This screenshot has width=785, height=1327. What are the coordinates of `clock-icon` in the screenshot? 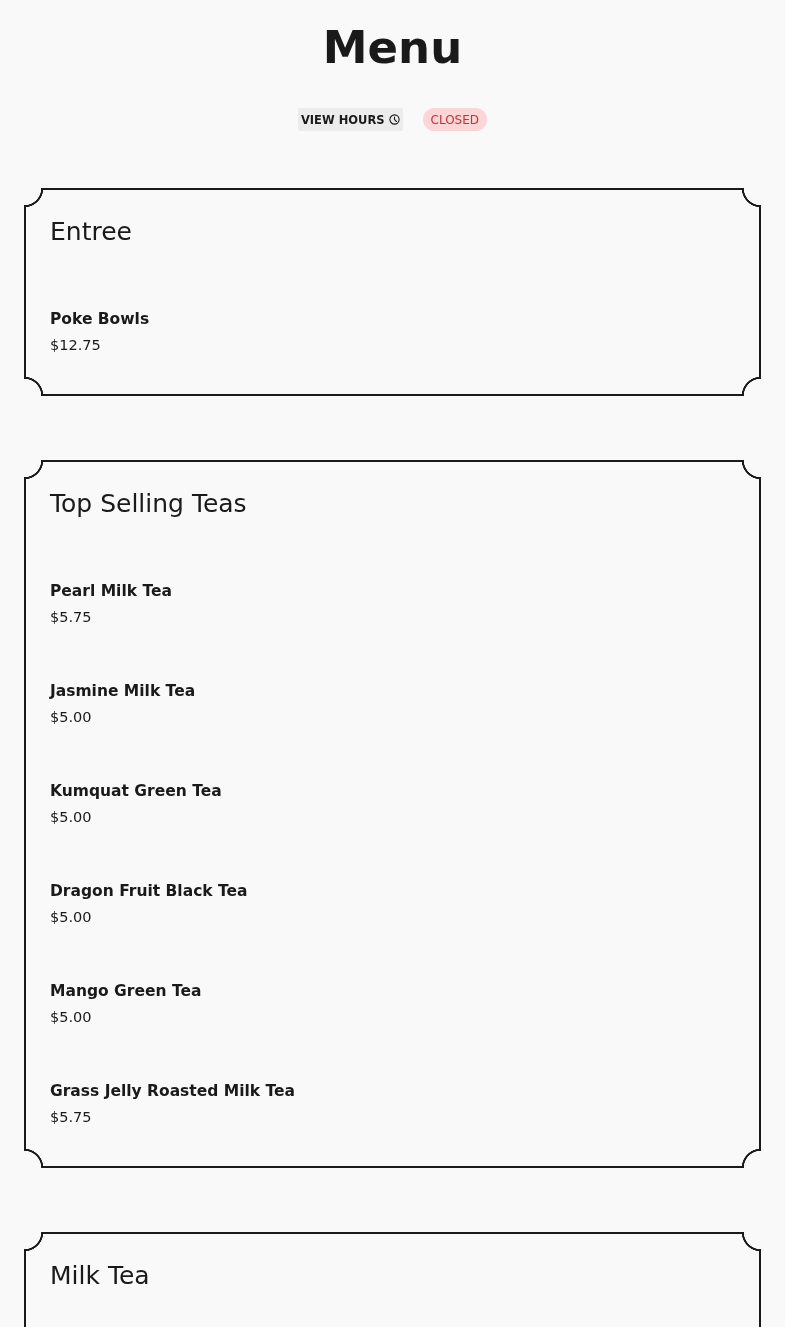 It's located at (394, 119).